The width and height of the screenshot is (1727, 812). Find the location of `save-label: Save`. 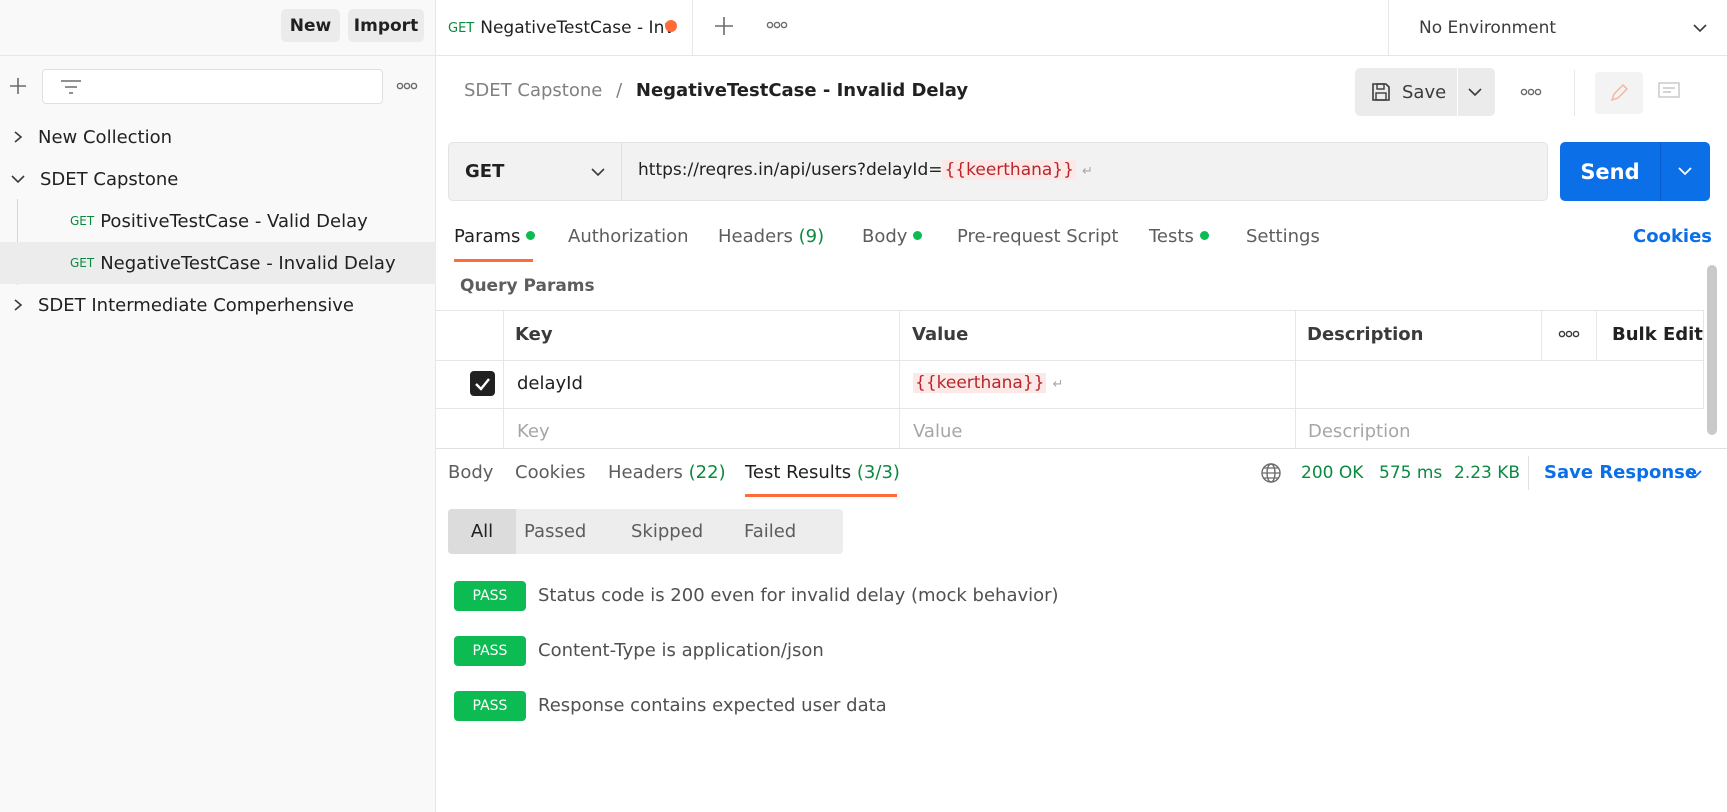

save-label: Save is located at coordinates (1424, 92).